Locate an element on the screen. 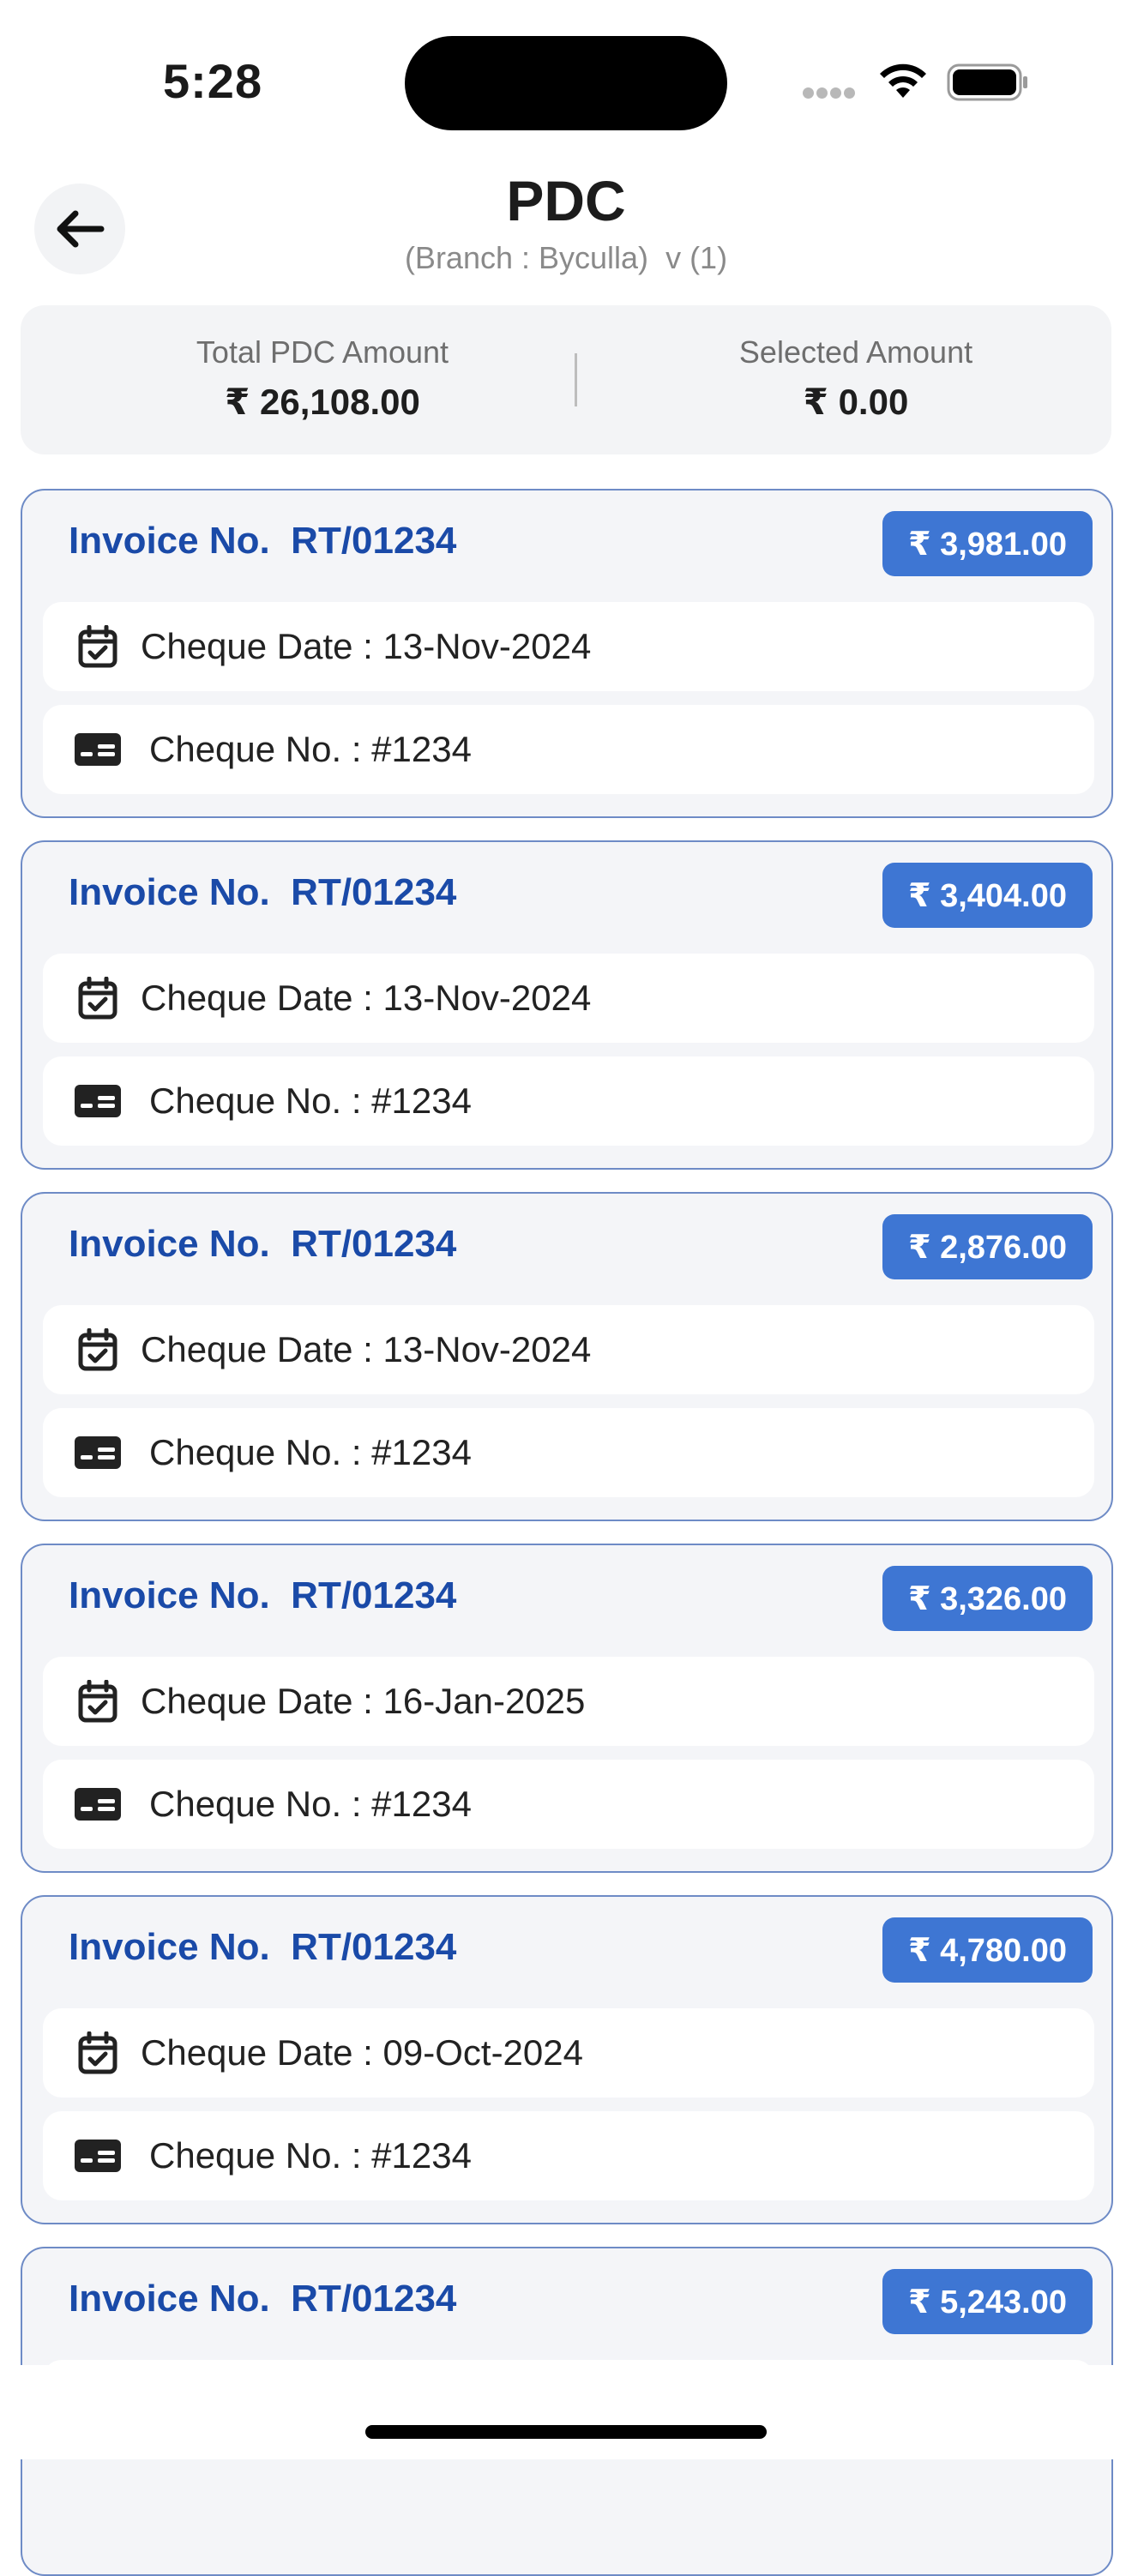 The height and width of the screenshot is (2576, 1132). amount-badge: ₹ 3,981.00 is located at coordinates (988, 543).